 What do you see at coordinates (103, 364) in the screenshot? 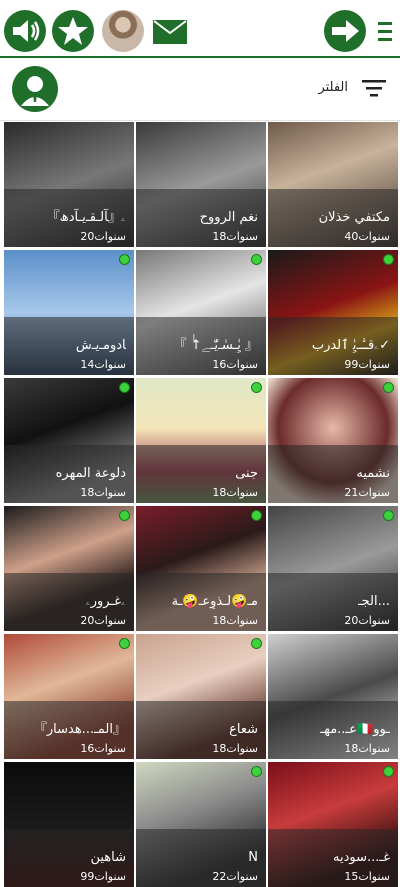
I see `tile-user-age: 14سنوات` at bounding box center [103, 364].